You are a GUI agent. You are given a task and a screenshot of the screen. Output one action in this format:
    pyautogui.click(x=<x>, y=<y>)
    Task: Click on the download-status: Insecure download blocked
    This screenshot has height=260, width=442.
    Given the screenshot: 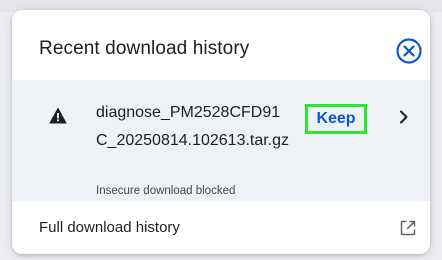 What is the action you would take?
    pyautogui.click(x=166, y=191)
    